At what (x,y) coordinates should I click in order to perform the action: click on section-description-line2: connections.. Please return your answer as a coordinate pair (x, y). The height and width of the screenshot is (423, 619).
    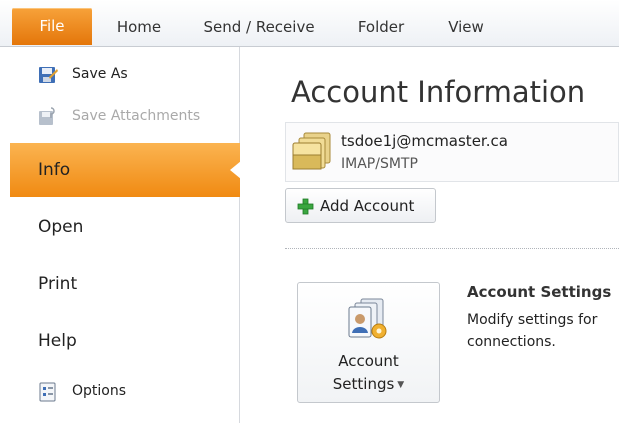
    Looking at the image, I should click on (511, 342).